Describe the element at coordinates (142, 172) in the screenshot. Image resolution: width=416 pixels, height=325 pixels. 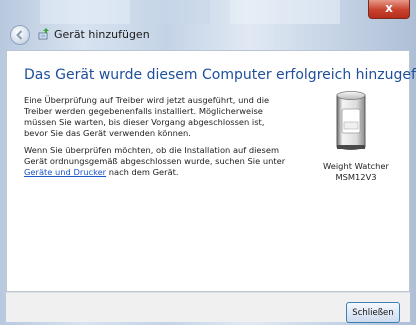
I see `verify-info-suffix: nach dem Gerät.` at that location.